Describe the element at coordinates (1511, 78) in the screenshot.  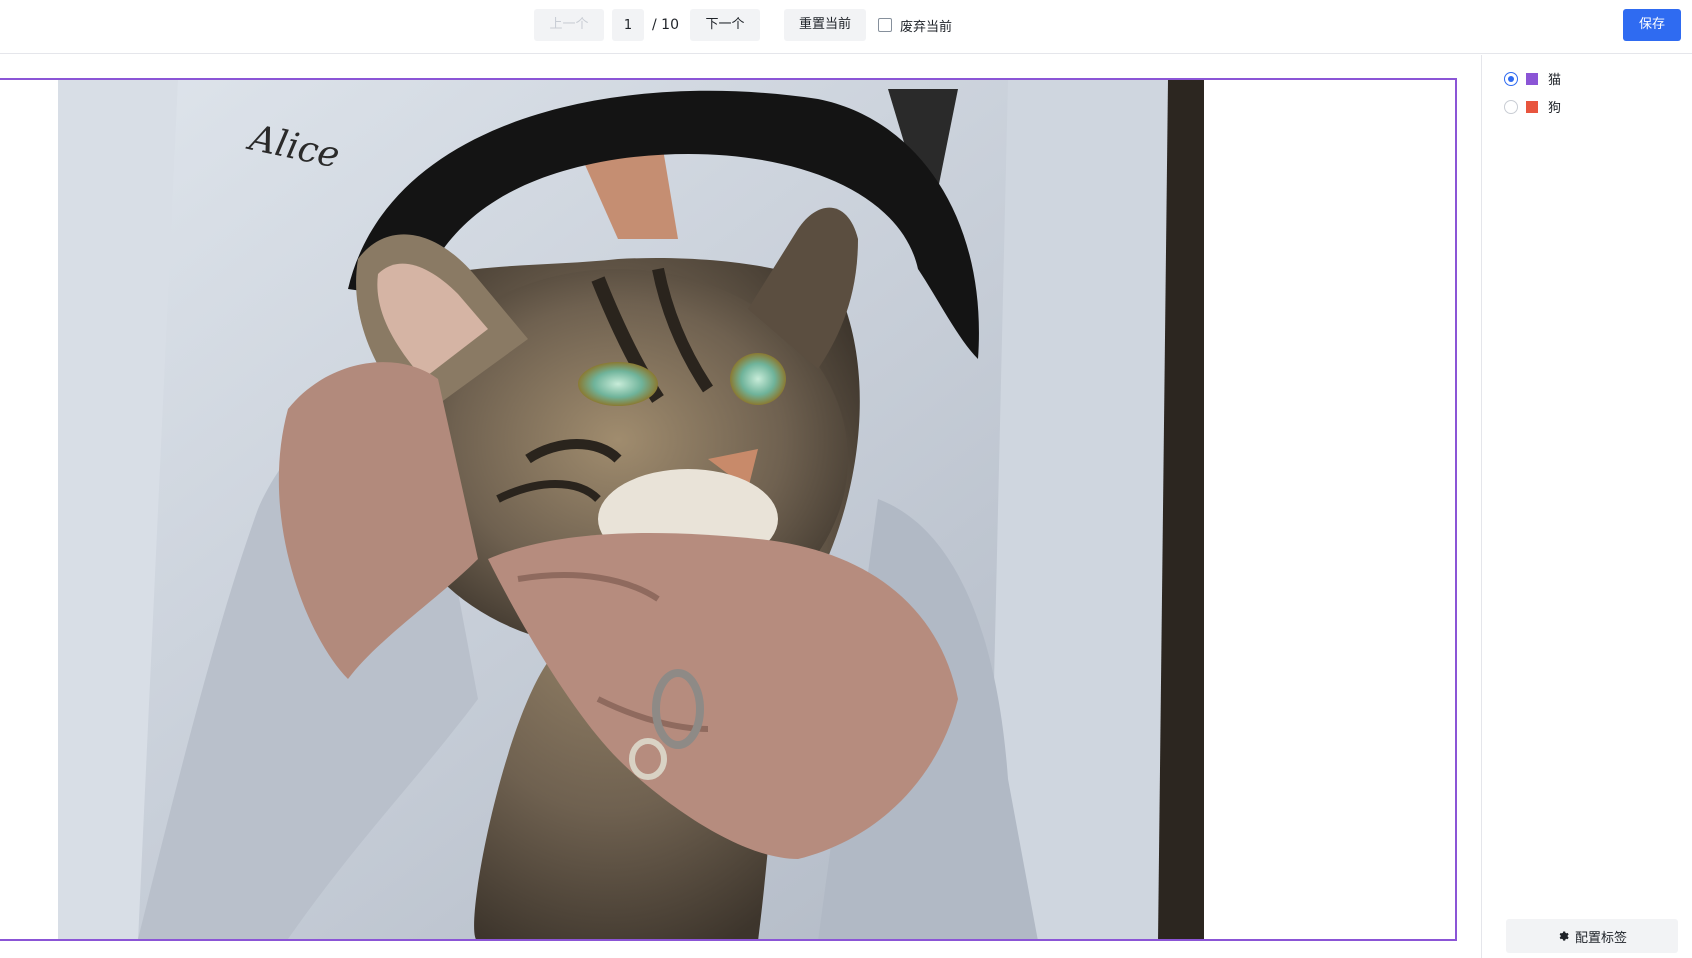
I see `radio-checked-icon` at that location.